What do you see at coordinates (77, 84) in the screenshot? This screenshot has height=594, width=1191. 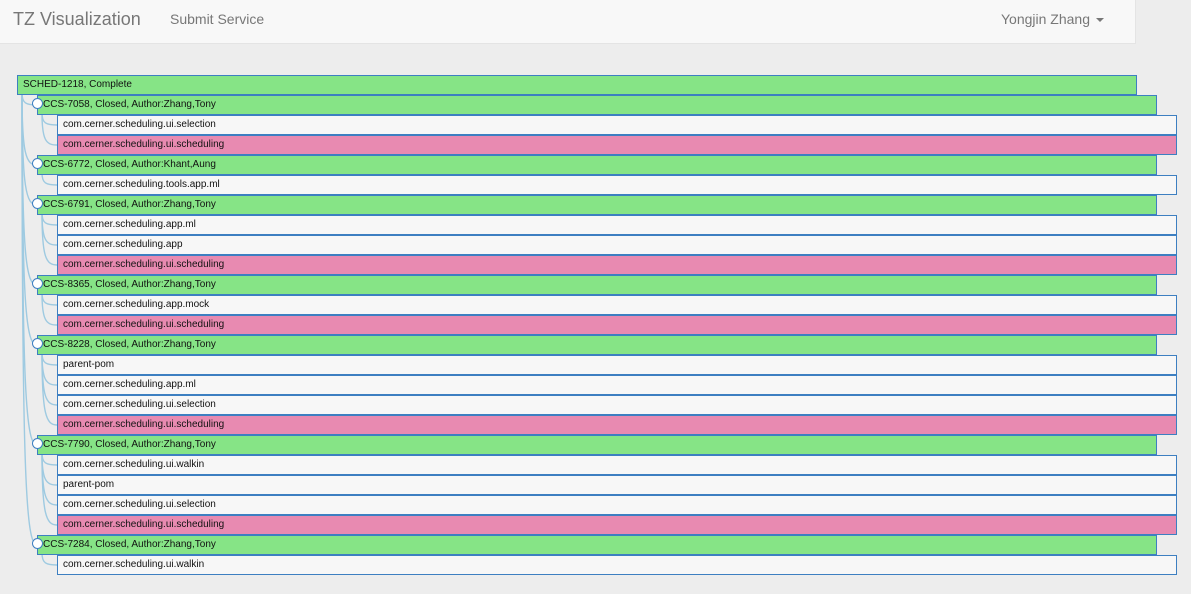 I see `root-node-label: SCHED-1218, Complete` at bounding box center [77, 84].